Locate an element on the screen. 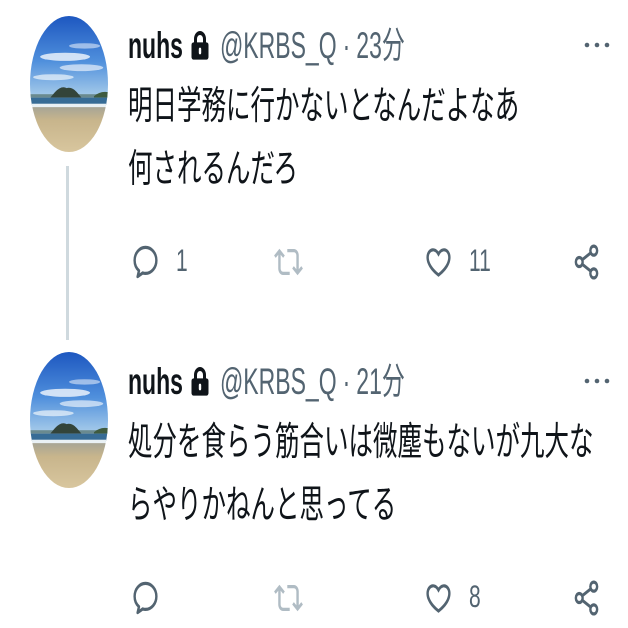  timestamp: 21分 is located at coordinates (380, 381).